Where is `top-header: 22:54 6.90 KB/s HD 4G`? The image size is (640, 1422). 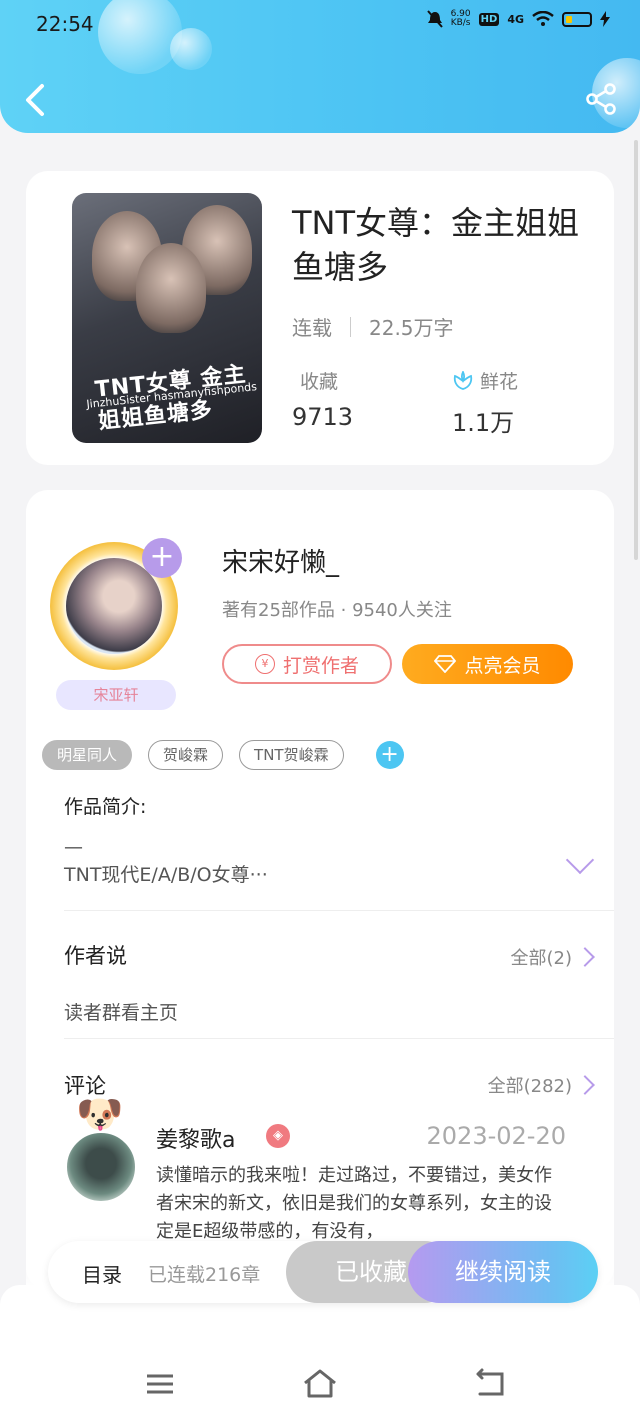 top-header: 22:54 6.90 KB/s HD 4G is located at coordinates (320, 66).